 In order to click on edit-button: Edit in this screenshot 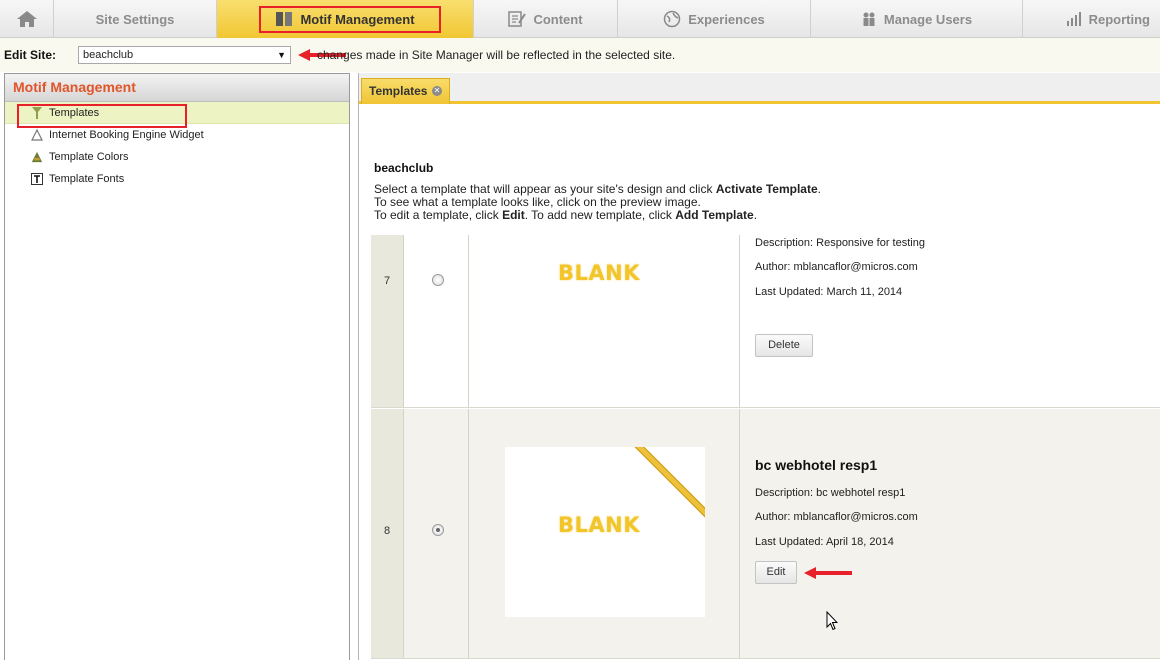, I will do `click(776, 572)`.